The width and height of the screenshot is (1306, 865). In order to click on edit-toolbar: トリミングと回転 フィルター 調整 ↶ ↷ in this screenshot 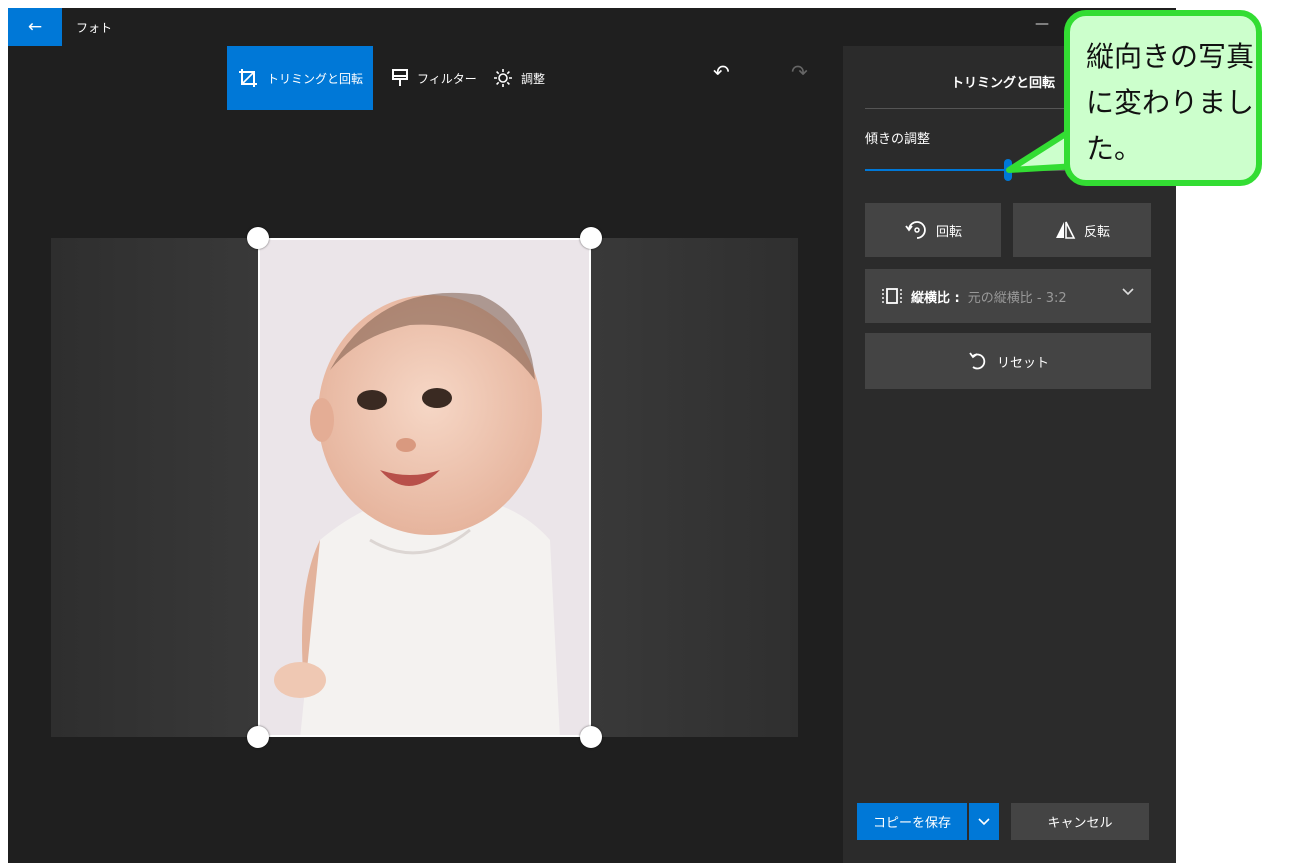, I will do `click(425, 78)`.